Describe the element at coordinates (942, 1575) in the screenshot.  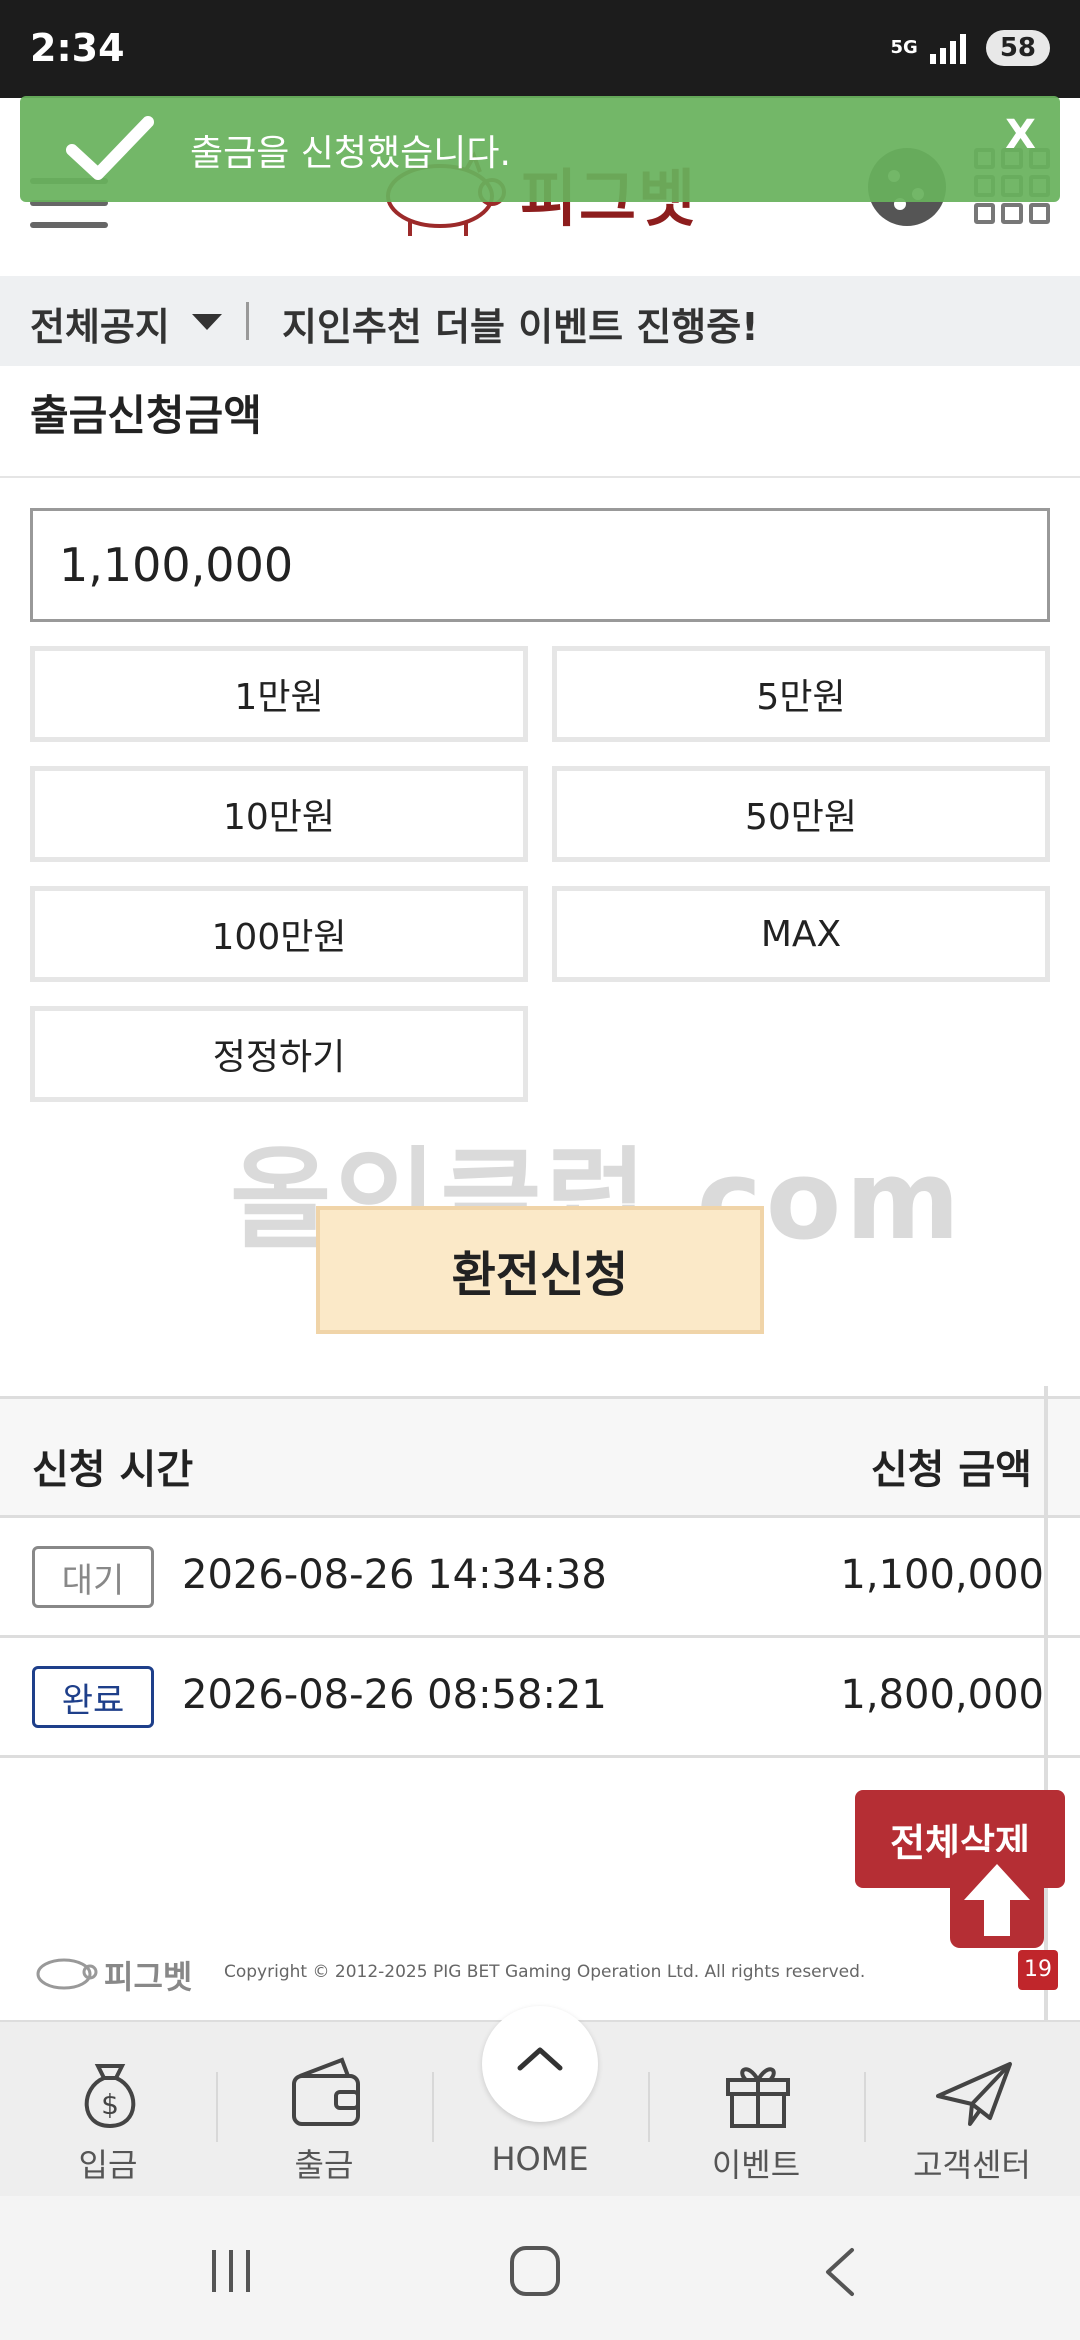
I see `request-amount: 1,100,000` at that location.